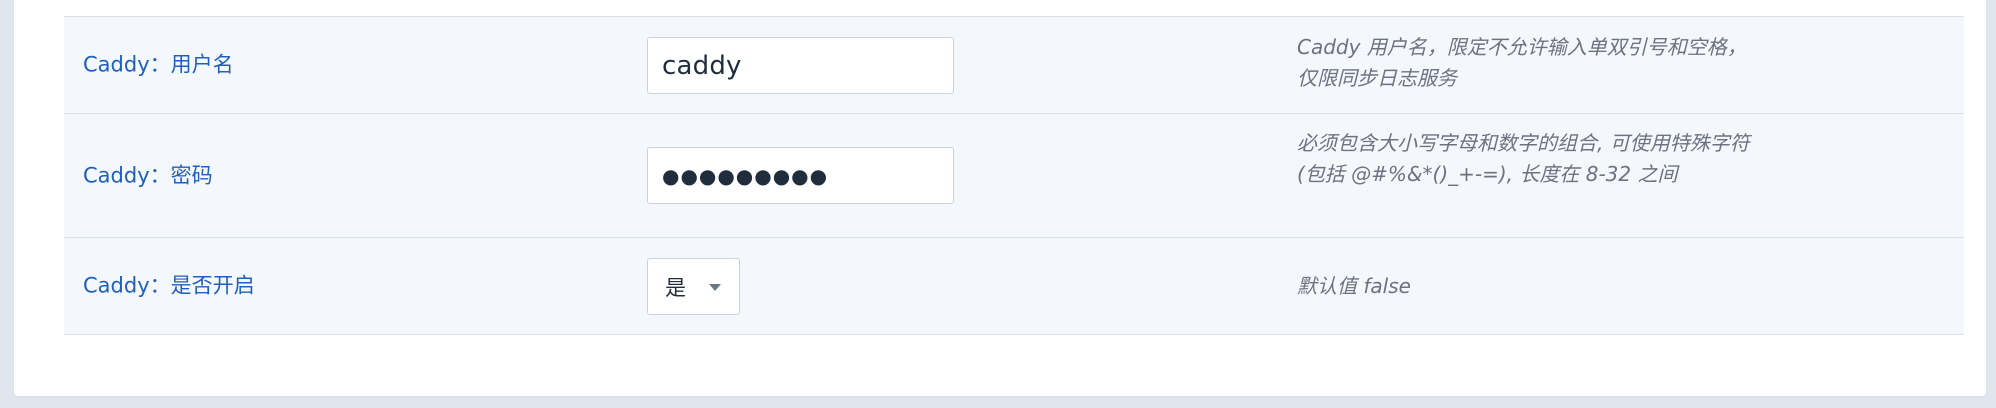 Image resolution: width=1996 pixels, height=408 pixels. What do you see at coordinates (1522, 62) in the screenshot?
I see `caddy-username-help: Caddy 用户名，限定不允许输入单双引号和空格，仅限同步日志服务` at bounding box center [1522, 62].